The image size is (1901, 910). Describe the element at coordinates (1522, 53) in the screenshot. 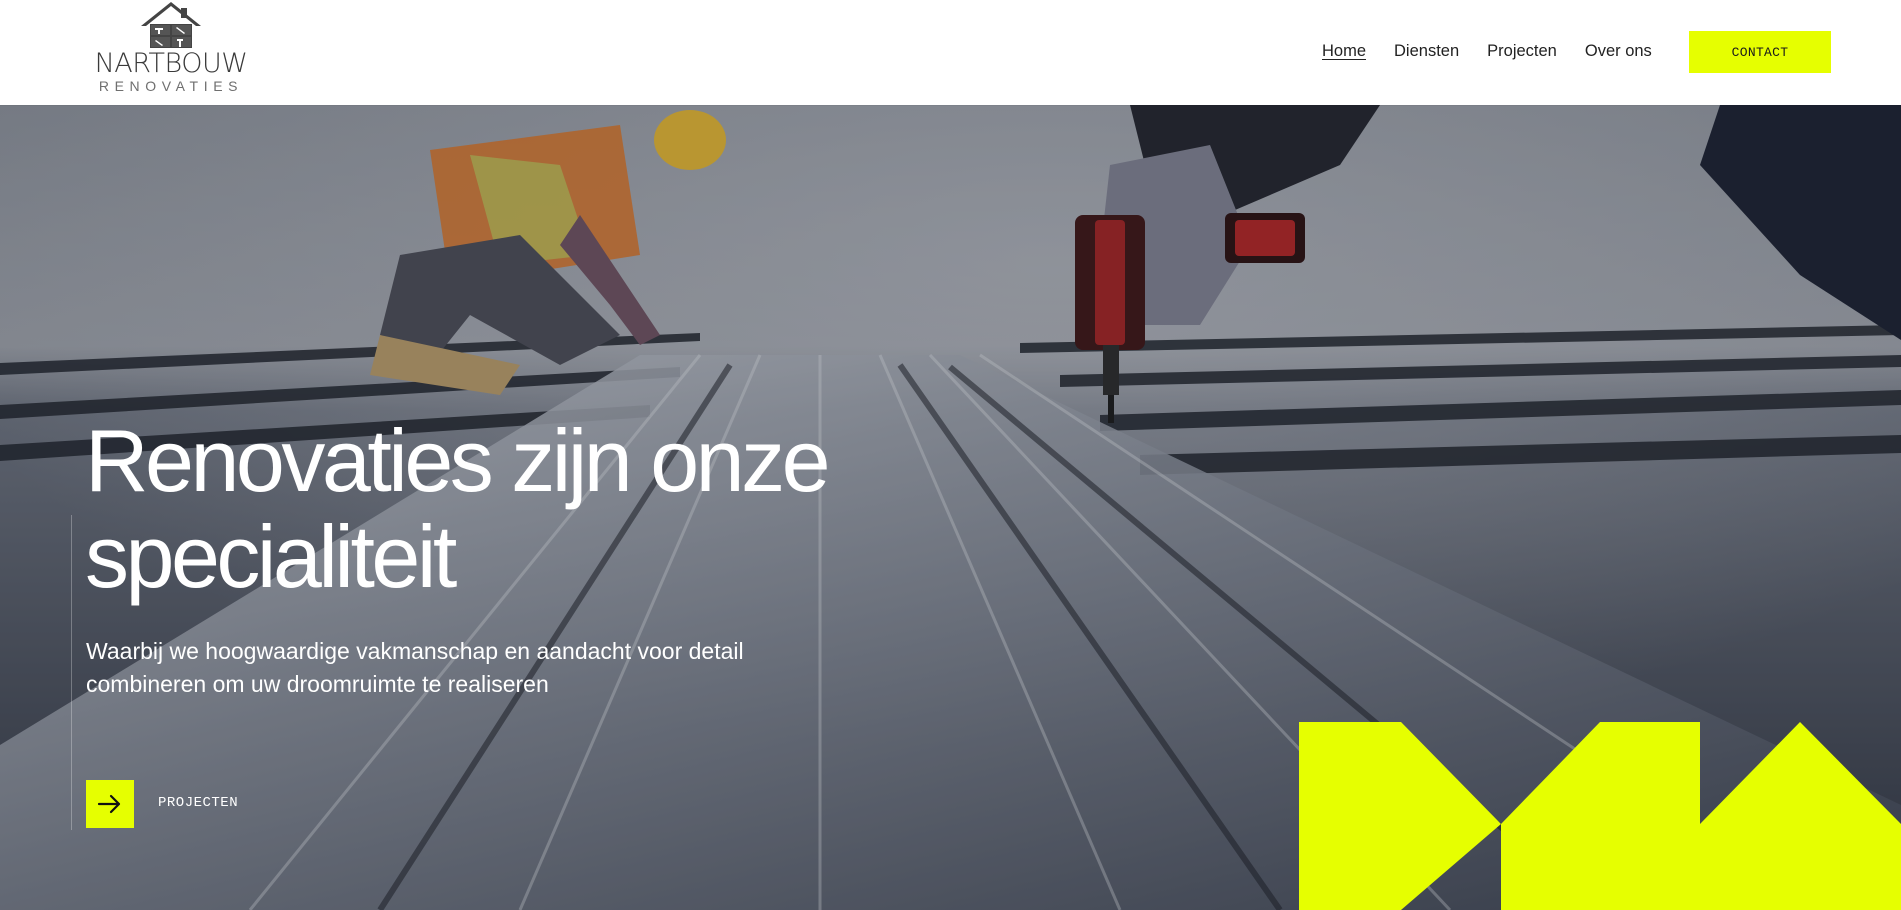

I see `nav-projecten: Projecten` at that location.